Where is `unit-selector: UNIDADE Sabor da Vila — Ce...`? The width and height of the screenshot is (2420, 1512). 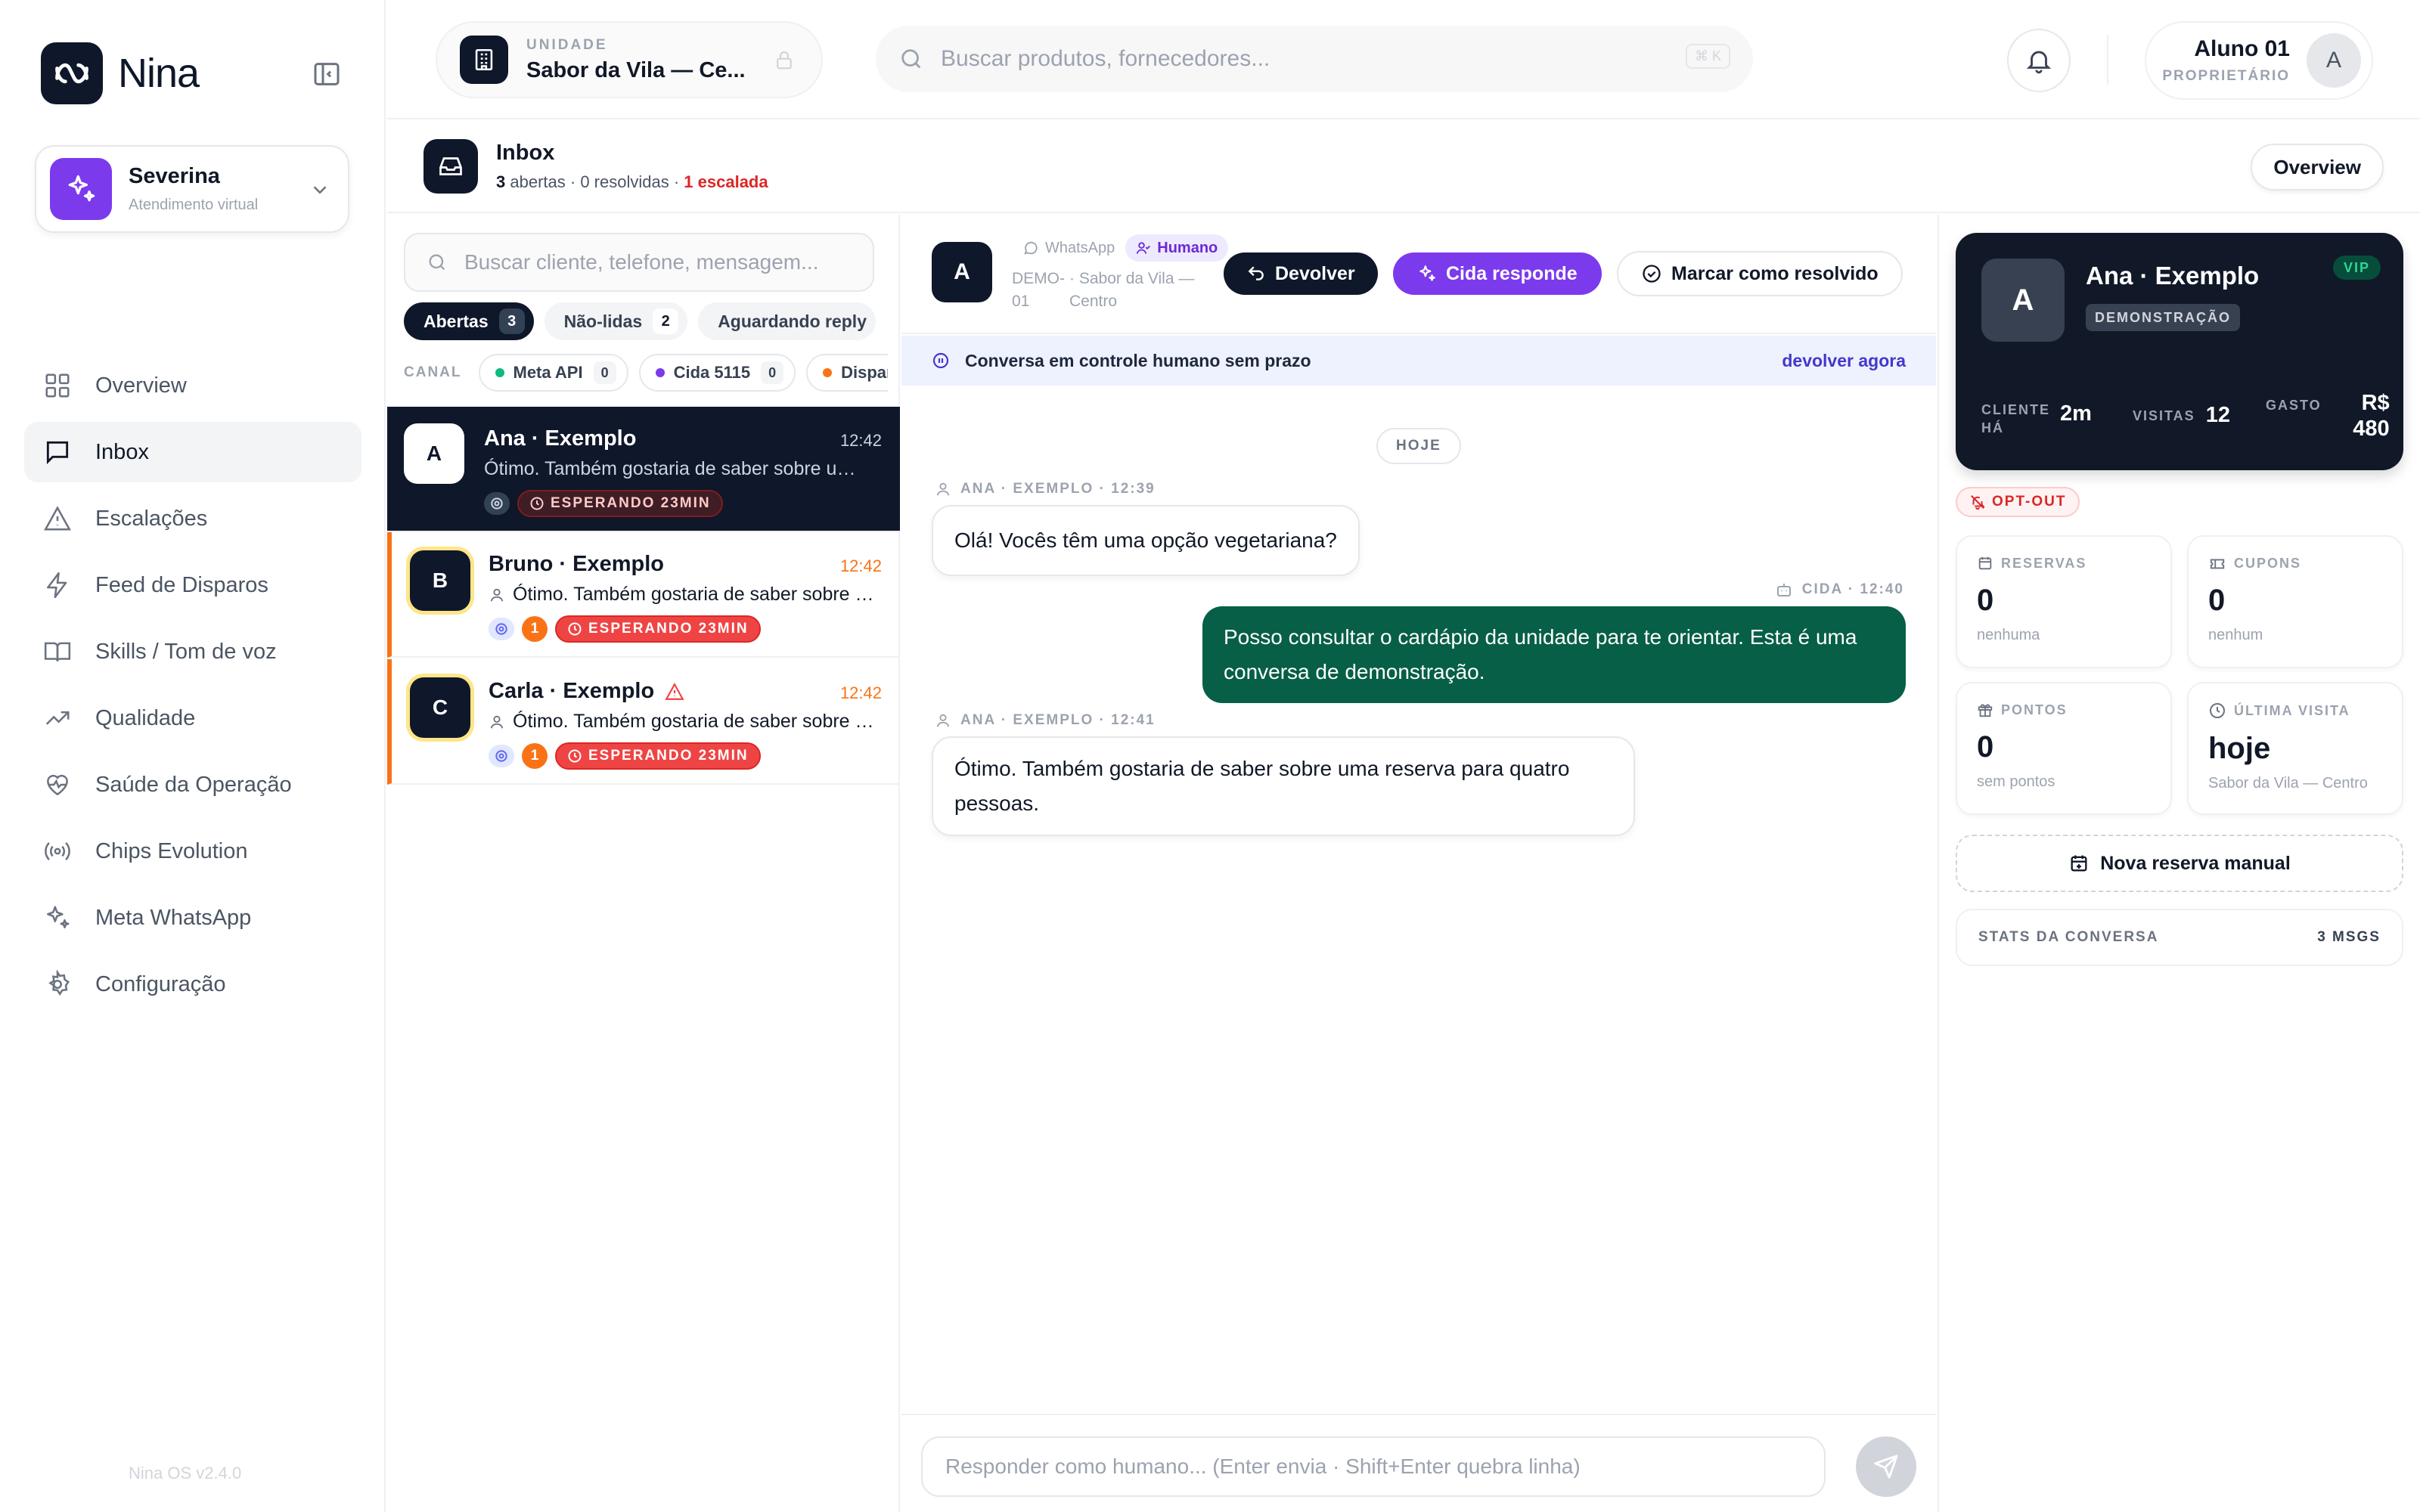
unit-selector: UNIDADE Sabor da Vila — Ce... is located at coordinates (629, 60).